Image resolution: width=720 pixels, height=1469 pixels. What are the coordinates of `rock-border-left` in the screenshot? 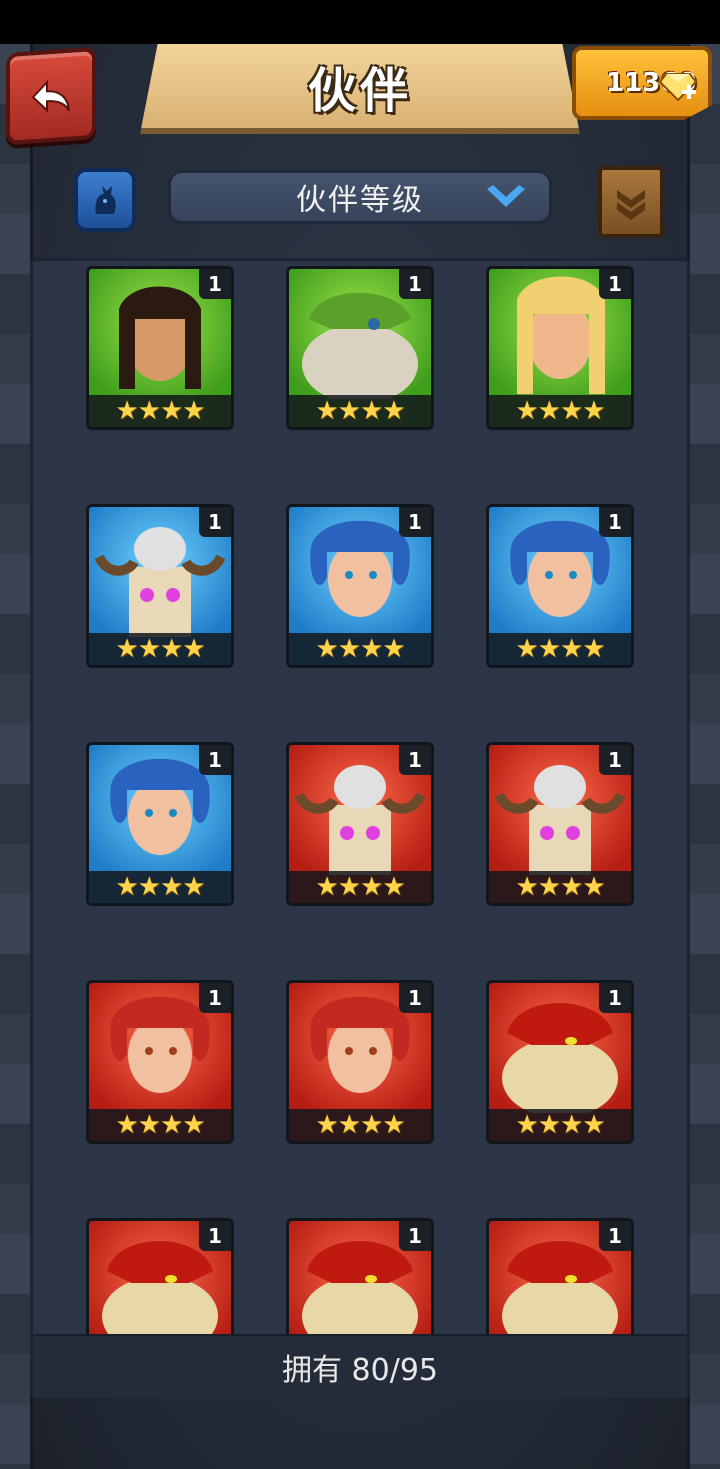 It's located at (16, 756).